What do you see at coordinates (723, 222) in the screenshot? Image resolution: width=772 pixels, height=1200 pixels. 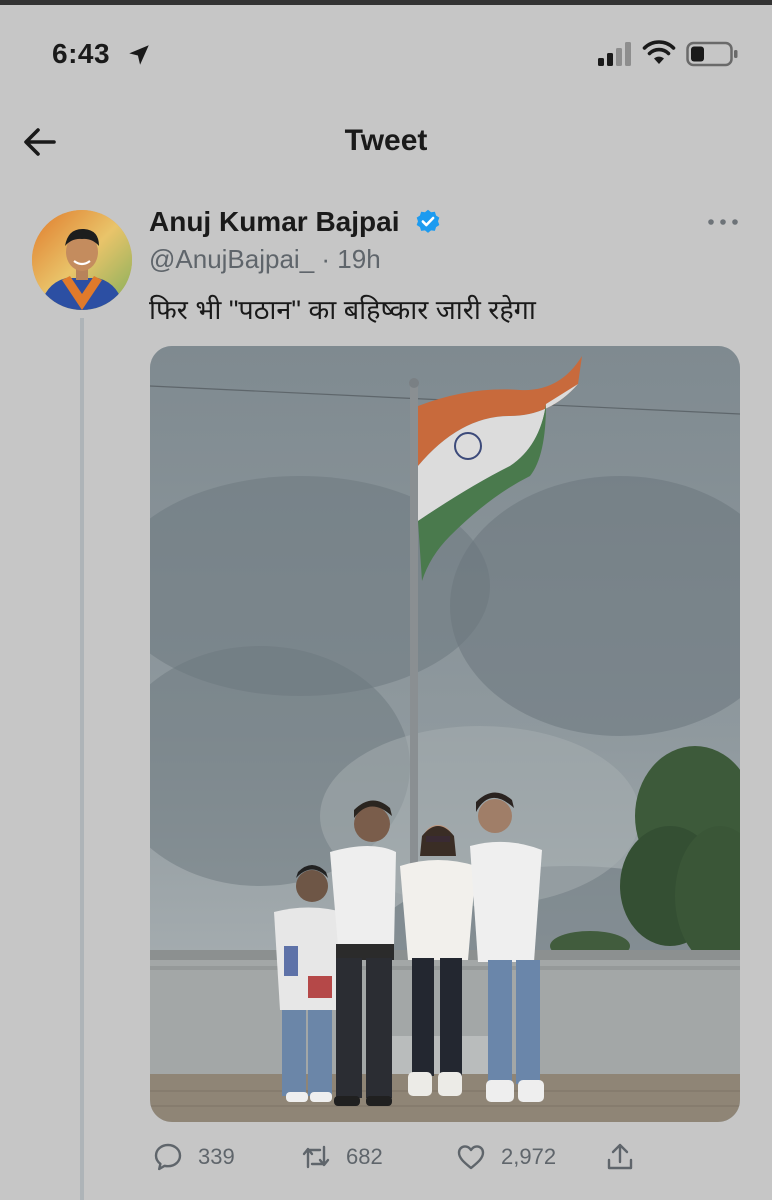 I see `more-options-icon` at bounding box center [723, 222].